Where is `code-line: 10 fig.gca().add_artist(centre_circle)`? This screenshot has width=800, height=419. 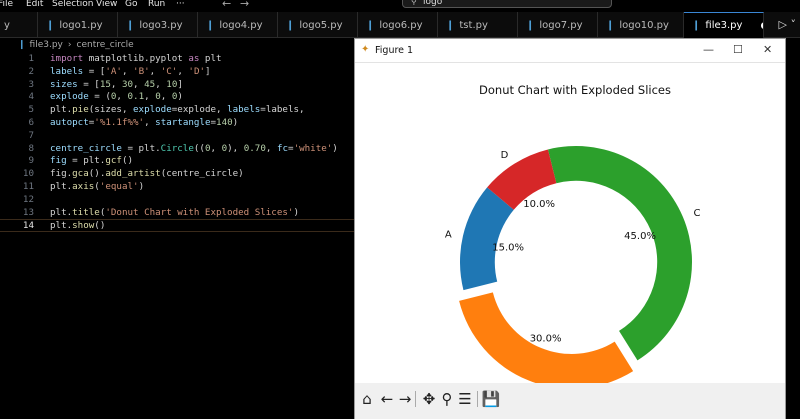 code-line: 10 fig.gca().add_artist(centre_circle) is located at coordinates (180, 174).